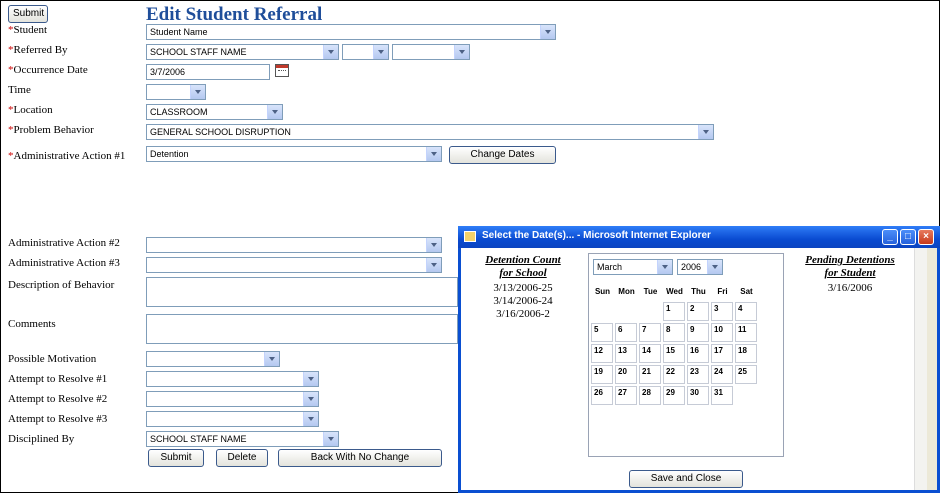 This screenshot has height=493, width=940. I want to click on referred-by-label: *Referred By, so click(38, 50).